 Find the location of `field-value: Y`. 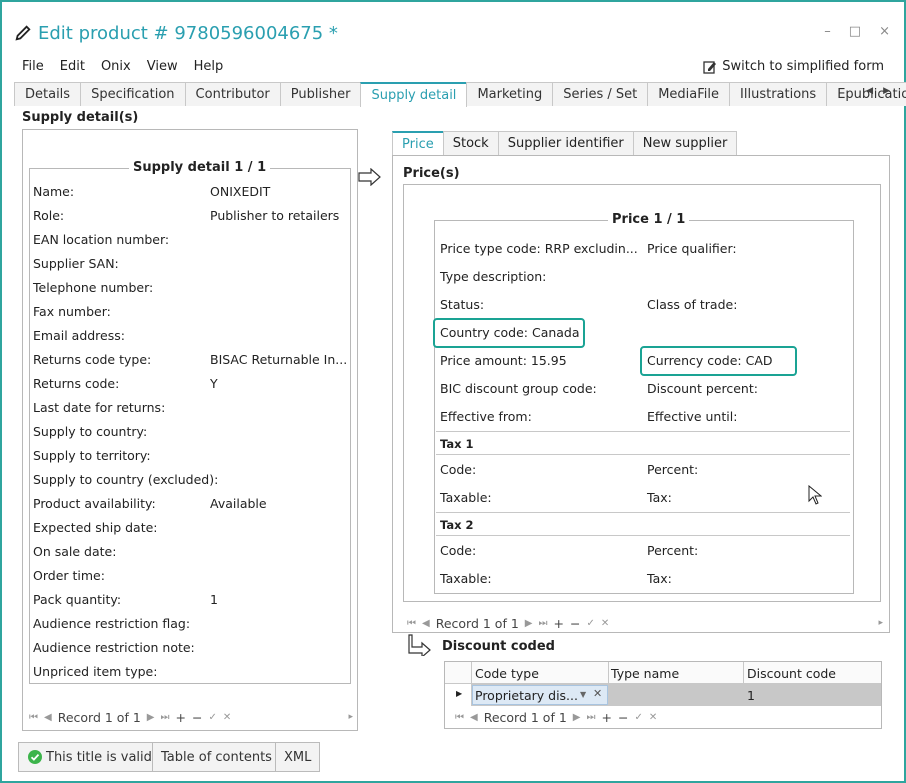

field-value: Y is located at coordinates (214, 383).